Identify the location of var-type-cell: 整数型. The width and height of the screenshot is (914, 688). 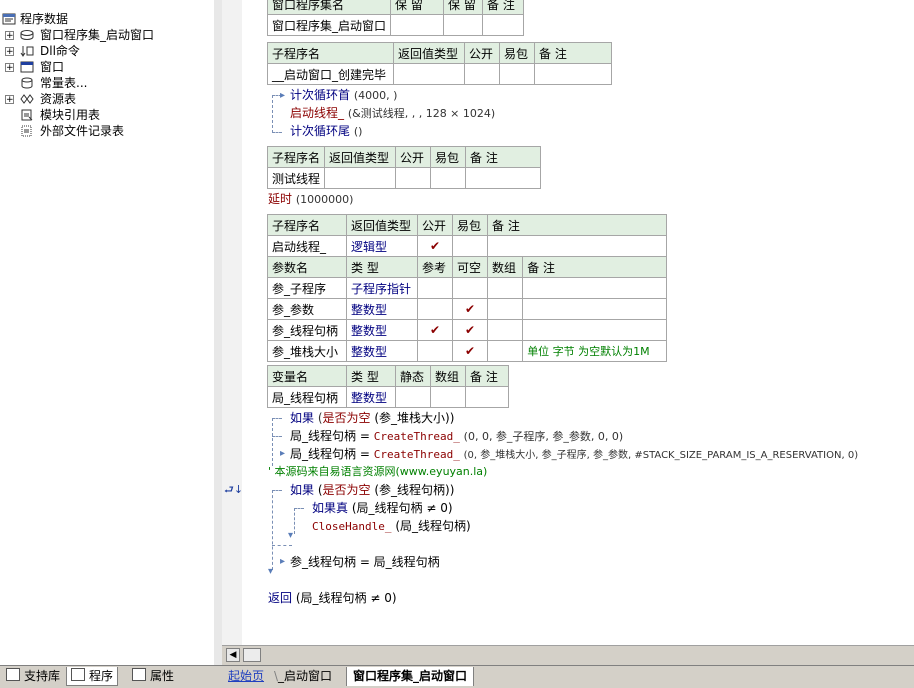
(371, 397).